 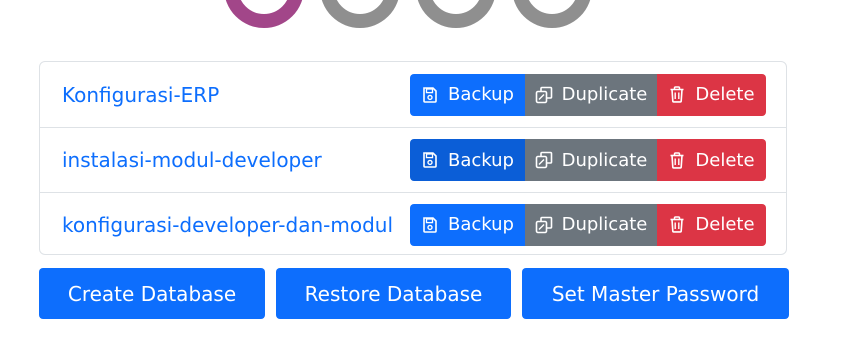 What do you see at coordinates (393, 293) in the screenshot?
I see `restore-database-button: Restore Database` at bounding box center [393, 293].